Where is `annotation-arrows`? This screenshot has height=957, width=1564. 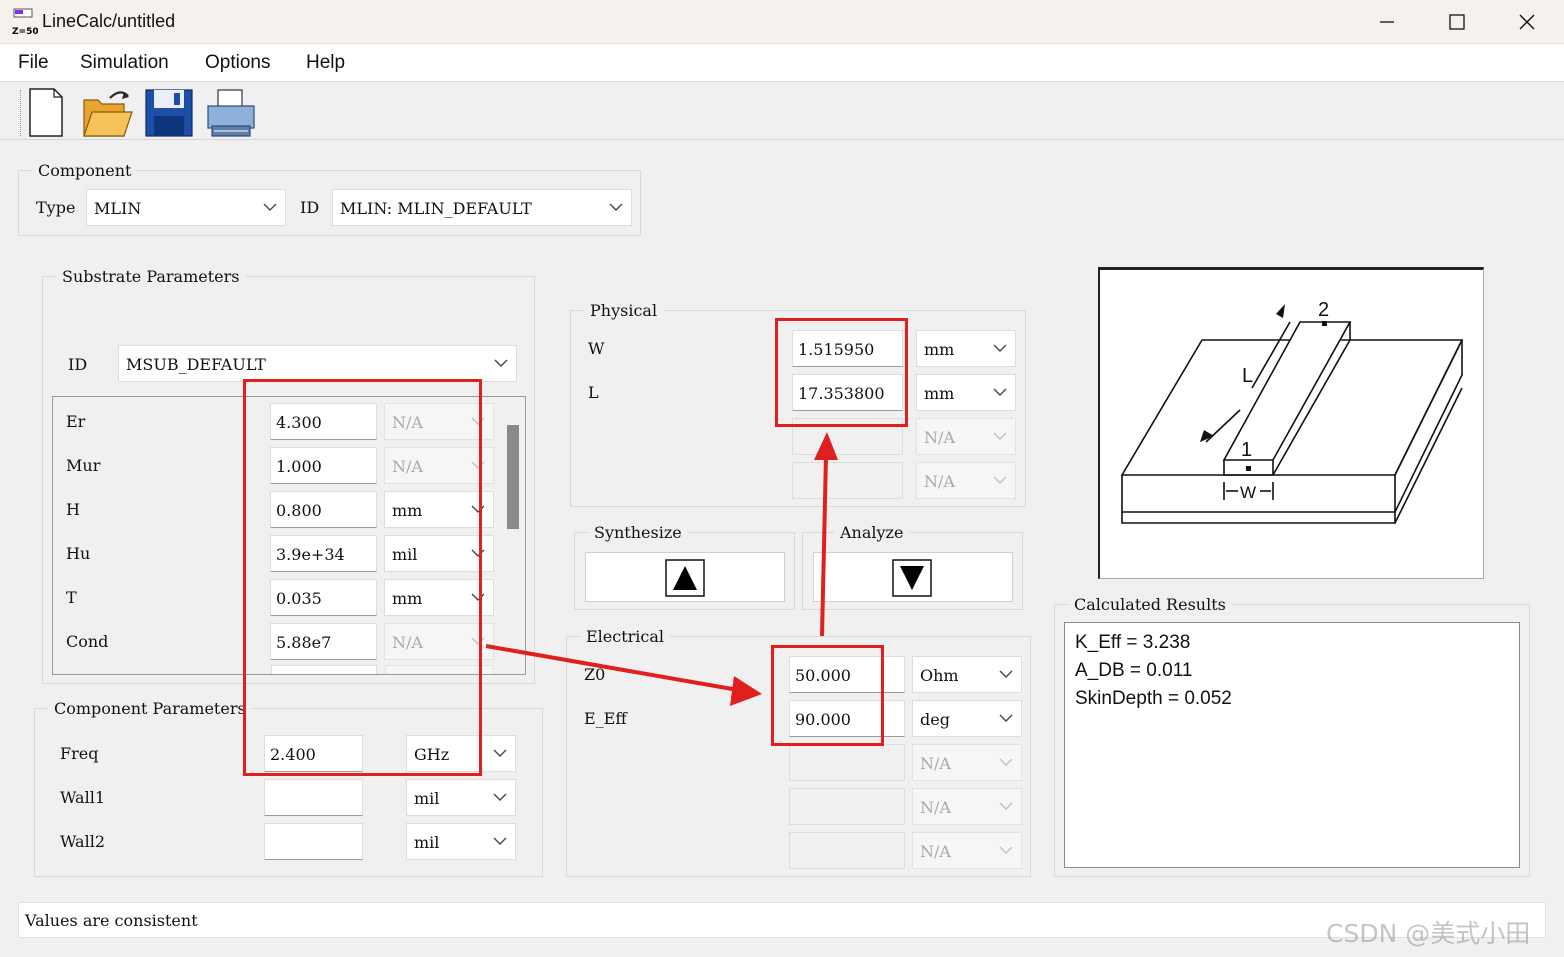 annotation-arrows is located at coordinates (661, 569).